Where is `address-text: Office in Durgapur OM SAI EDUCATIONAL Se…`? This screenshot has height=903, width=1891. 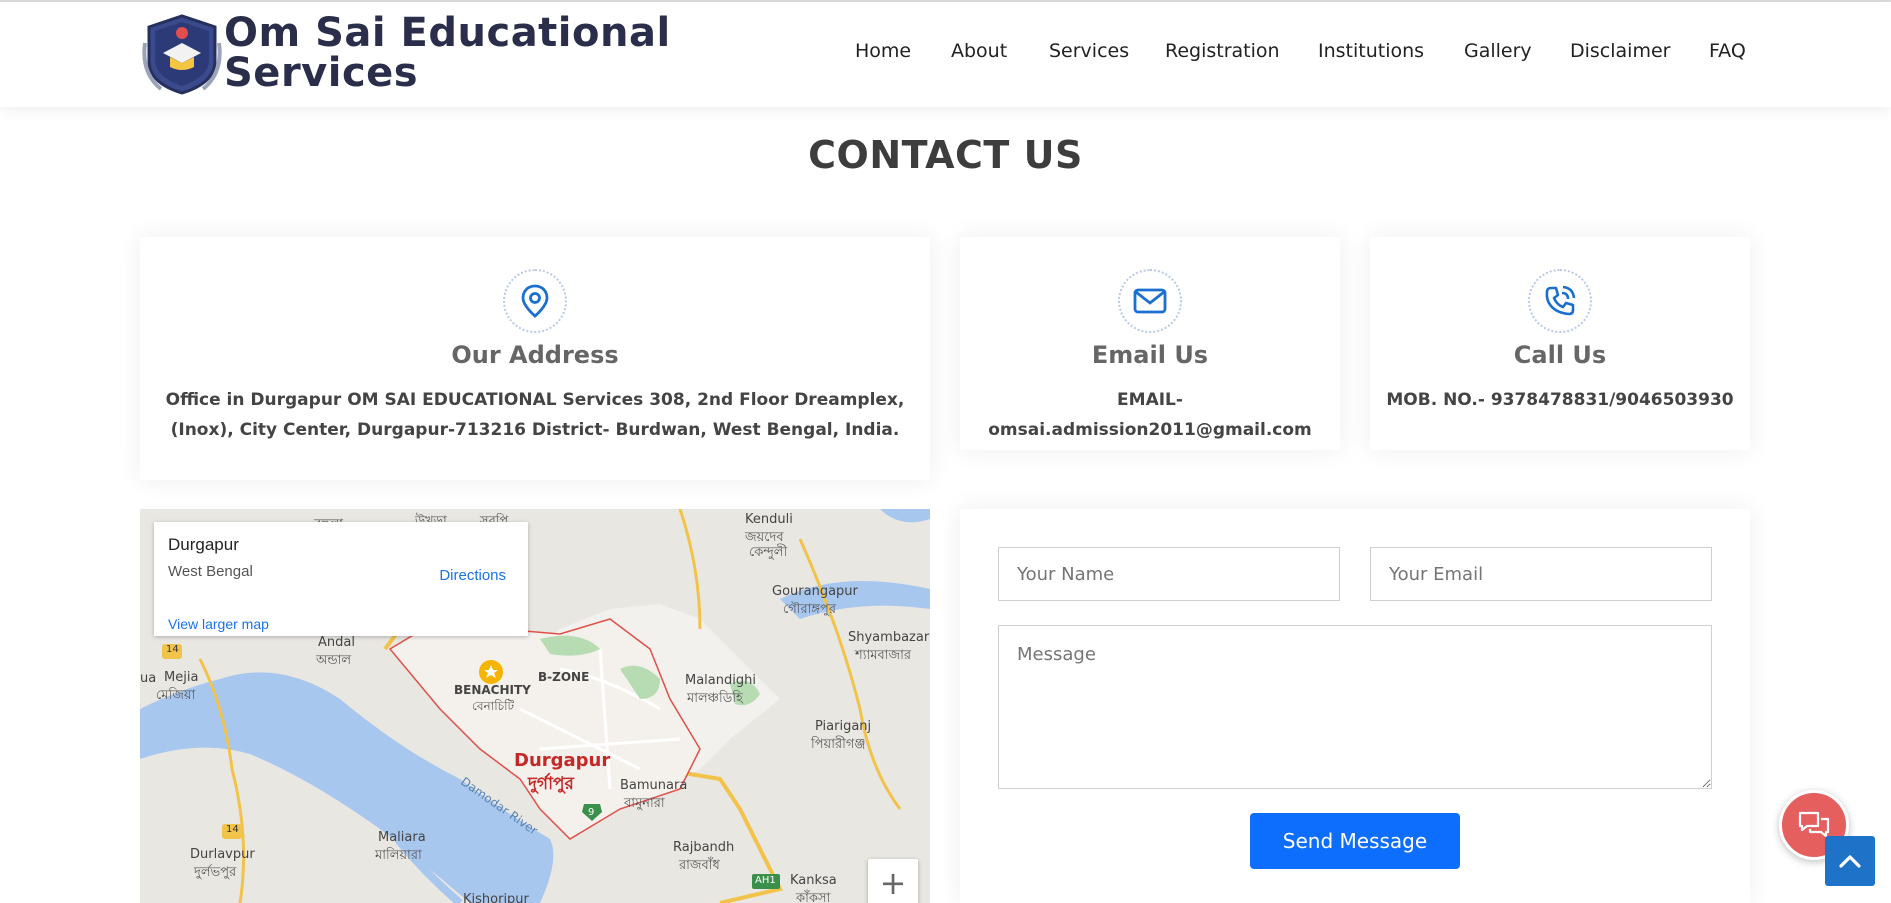
address-text: Office in Durgapur OM SAI EDUCATIONAL Se… is located at coordinates (535, 415).